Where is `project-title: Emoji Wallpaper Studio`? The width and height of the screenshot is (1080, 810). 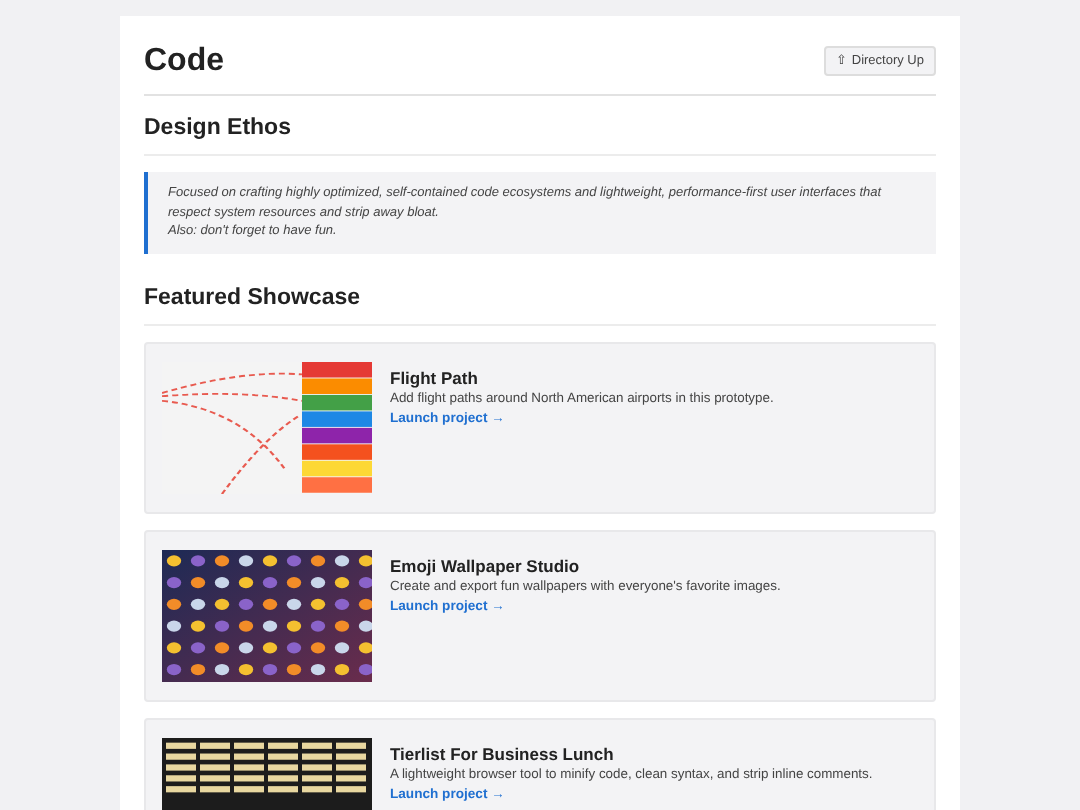
project-title: Emoji Wallpaper Studio is located at coordinates (486, 566).